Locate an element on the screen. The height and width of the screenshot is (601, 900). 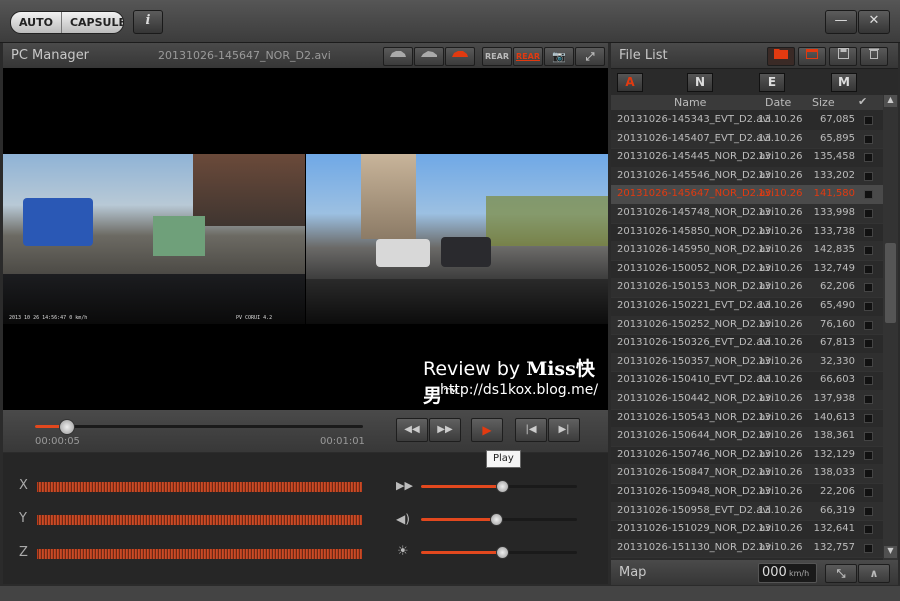
file-row: 20131026-150153_NOR_D2.avi 13.10.26 62,206 is located at coordinates (747, 288).